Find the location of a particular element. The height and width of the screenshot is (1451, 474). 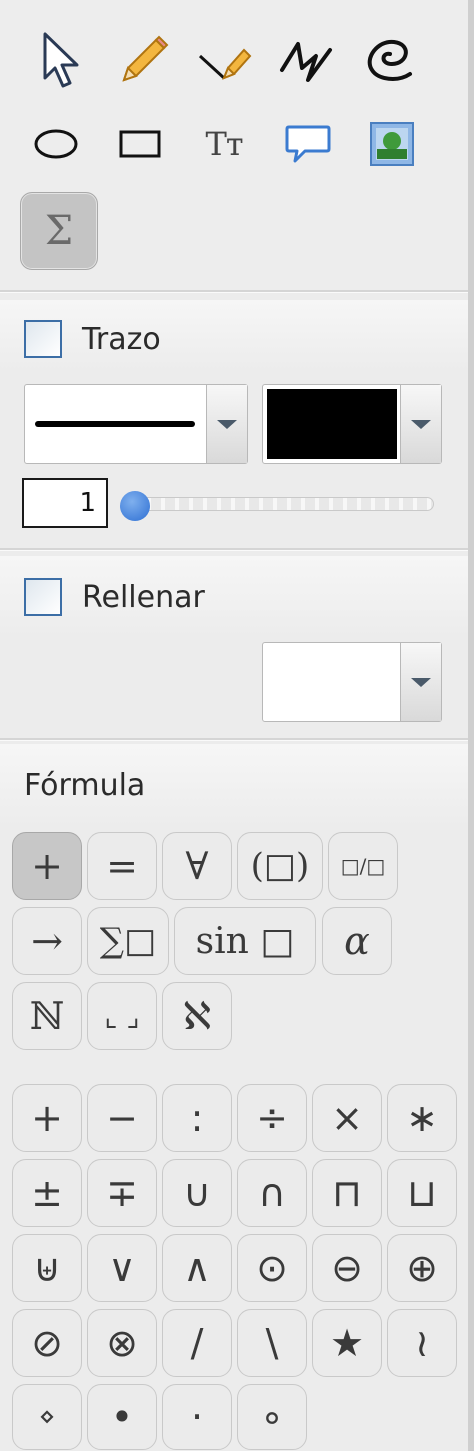

symbol-key: ⊎ is located at coordinates (47, 1268).